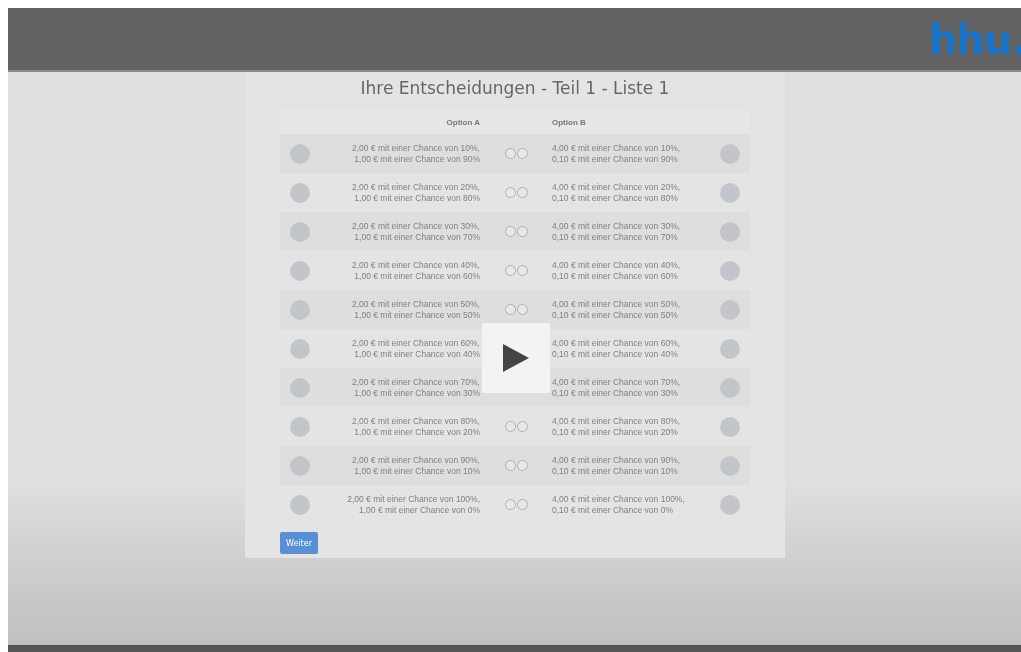 The width and height of the screenshot is (1021, 652). I want to click on option-text: 0,10 € mit einer Chance von 0%, so click(612, 510).